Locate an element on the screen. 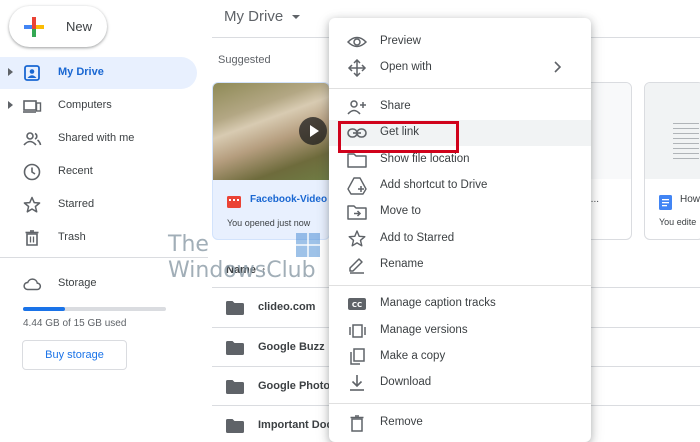 The width and height of the screenshot is (700, 442). menu-item-label: Open with is located at coordinates (406, 67).